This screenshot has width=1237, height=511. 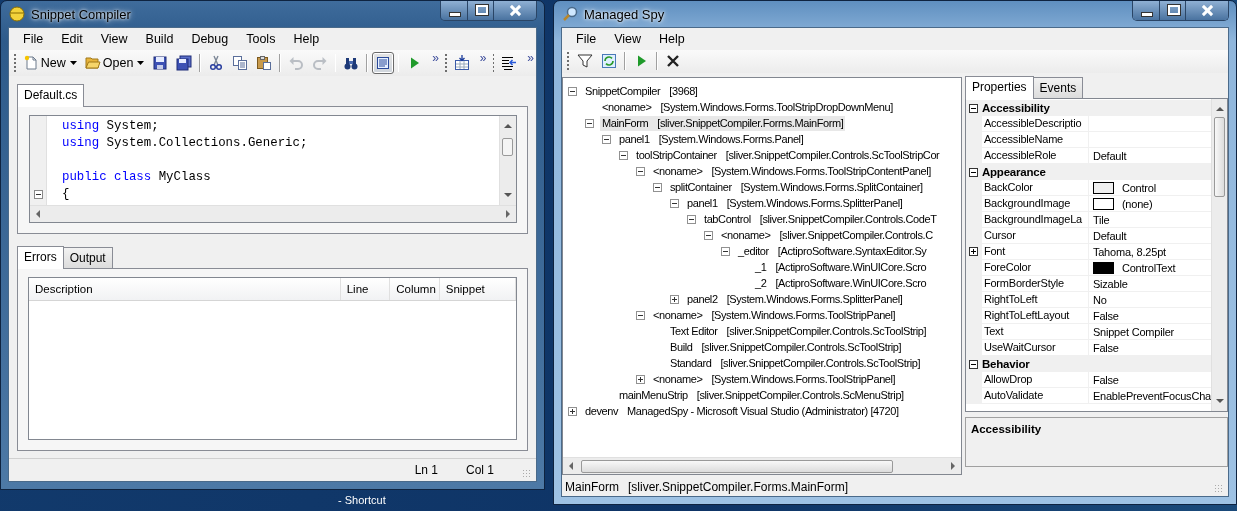 What do you see at coordinates (185, 289) in the screenshot?
I see `column-header: Description` at bounding box center [185, 289].